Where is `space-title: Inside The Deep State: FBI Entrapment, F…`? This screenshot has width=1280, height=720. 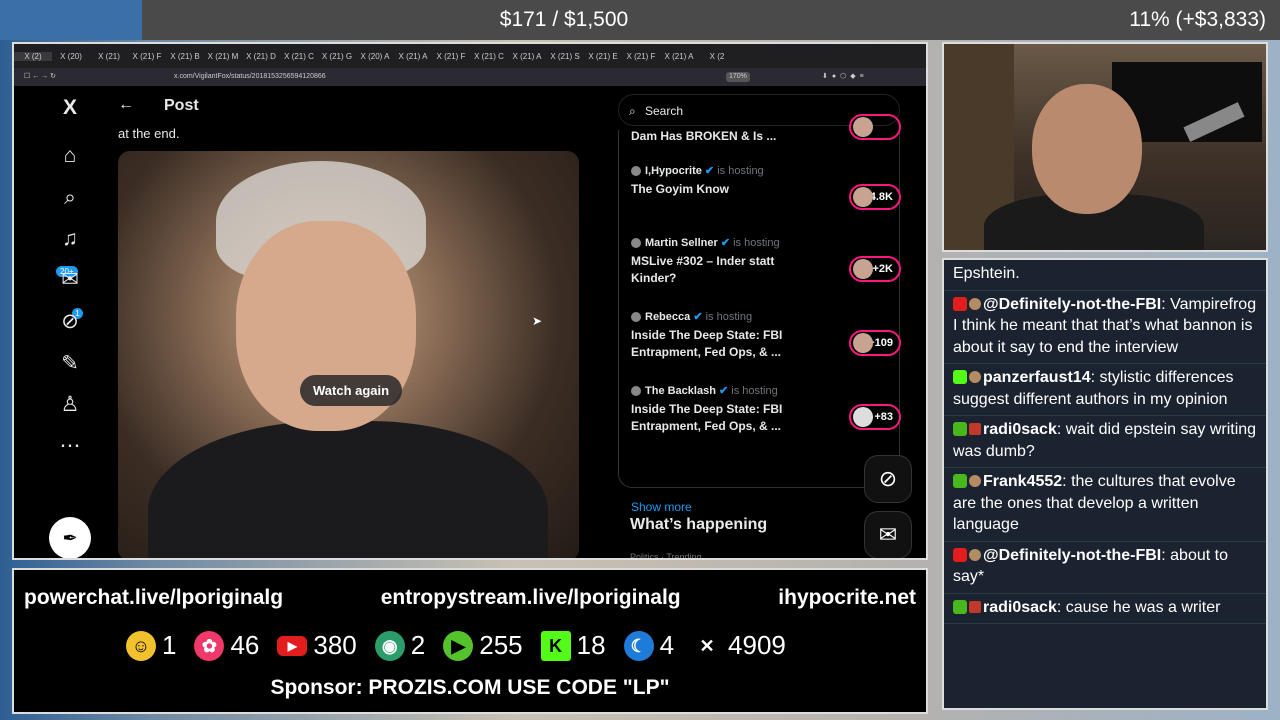 space-title: Inside The Deep State: FBI Entrapment, F… is located at coordinates (707, 343).